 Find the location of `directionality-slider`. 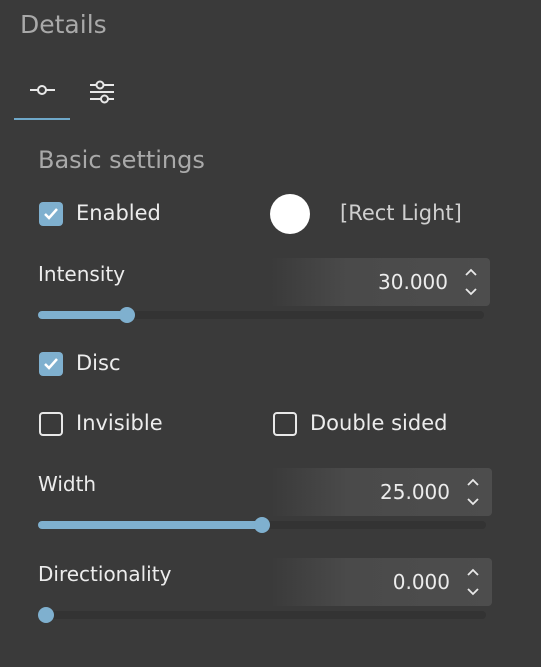

directionality-slider is located at coordinates (262, 615).